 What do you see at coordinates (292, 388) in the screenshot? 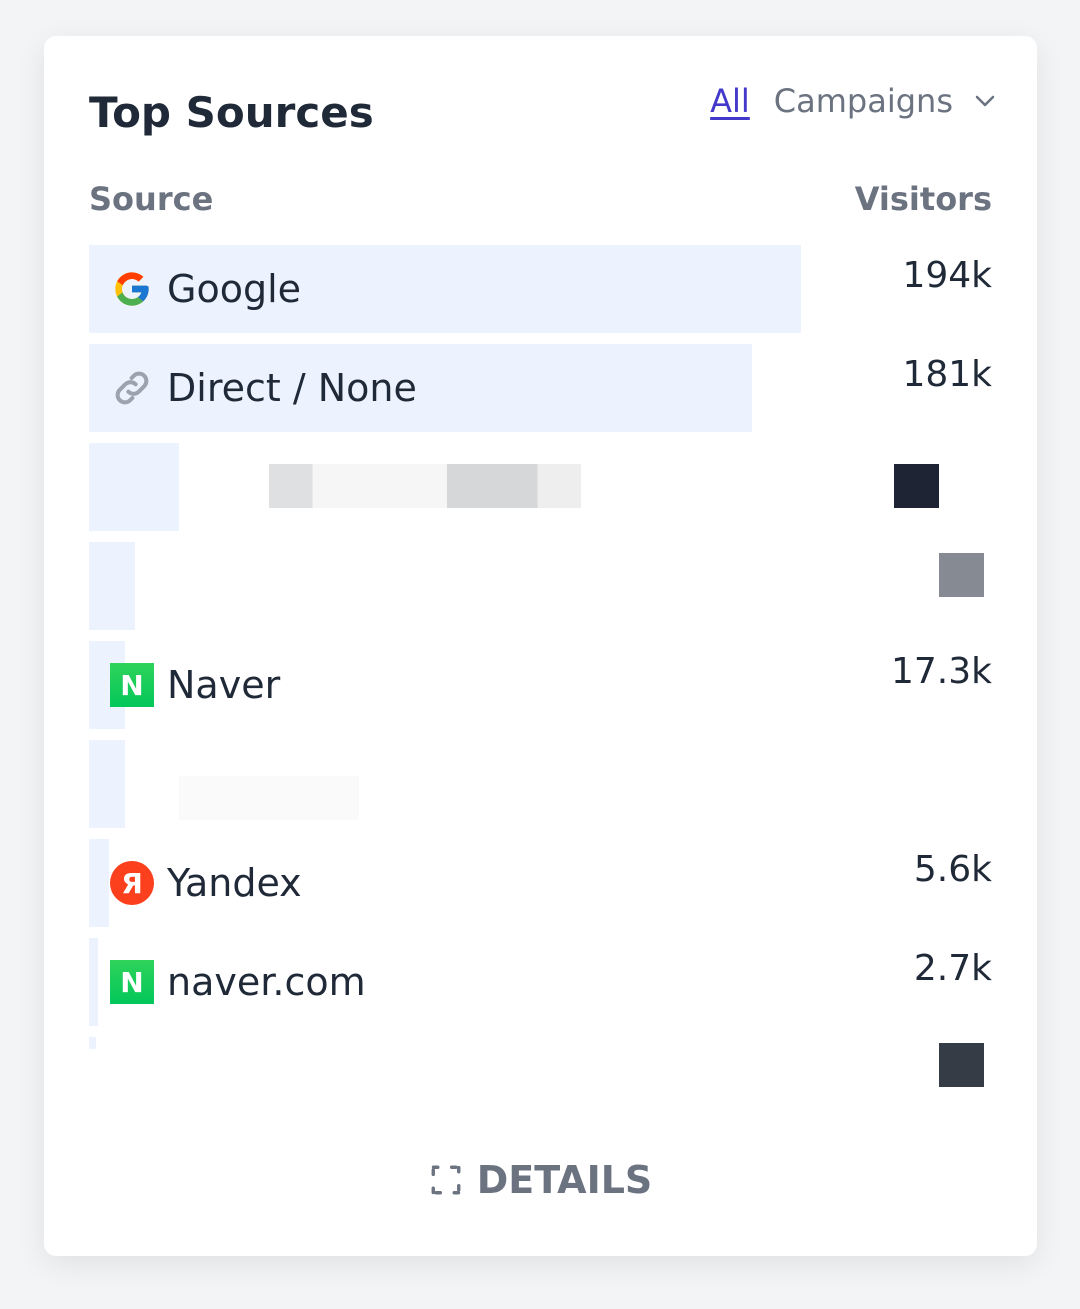
I see `source-label: Direct / None` at bounding box center [292, 388].